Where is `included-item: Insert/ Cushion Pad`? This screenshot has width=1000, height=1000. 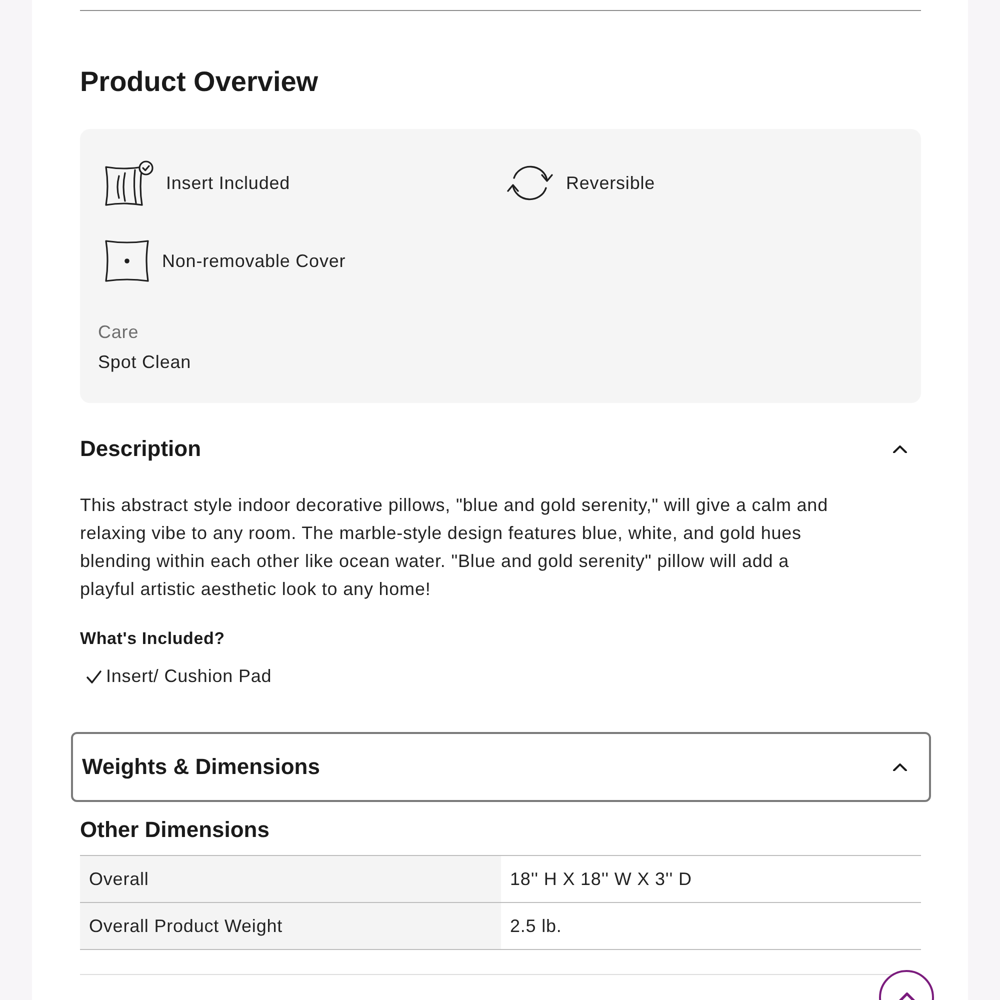
included-item: Insert/ Cushion Pad is located at coordinates (189, 676).